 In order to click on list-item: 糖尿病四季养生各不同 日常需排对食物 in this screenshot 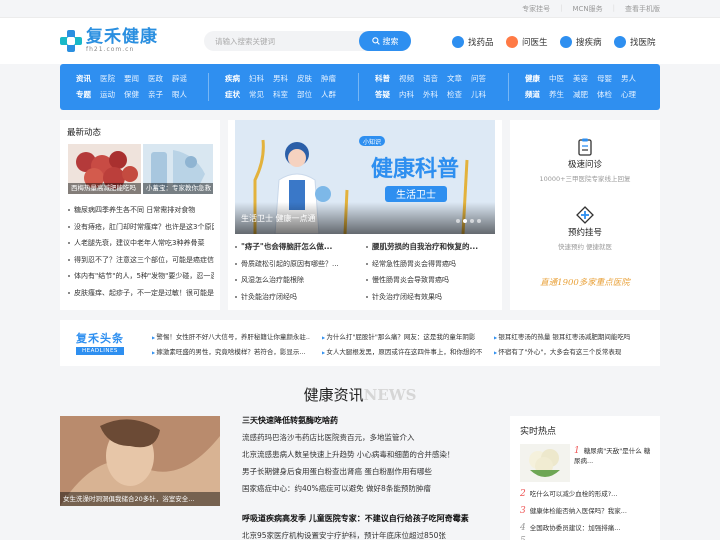, I will do `click(141, 210)`.